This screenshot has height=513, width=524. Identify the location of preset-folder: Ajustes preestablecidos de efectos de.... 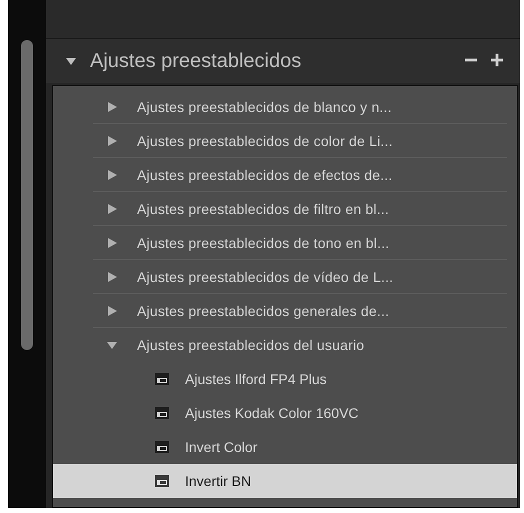
(300, 175).